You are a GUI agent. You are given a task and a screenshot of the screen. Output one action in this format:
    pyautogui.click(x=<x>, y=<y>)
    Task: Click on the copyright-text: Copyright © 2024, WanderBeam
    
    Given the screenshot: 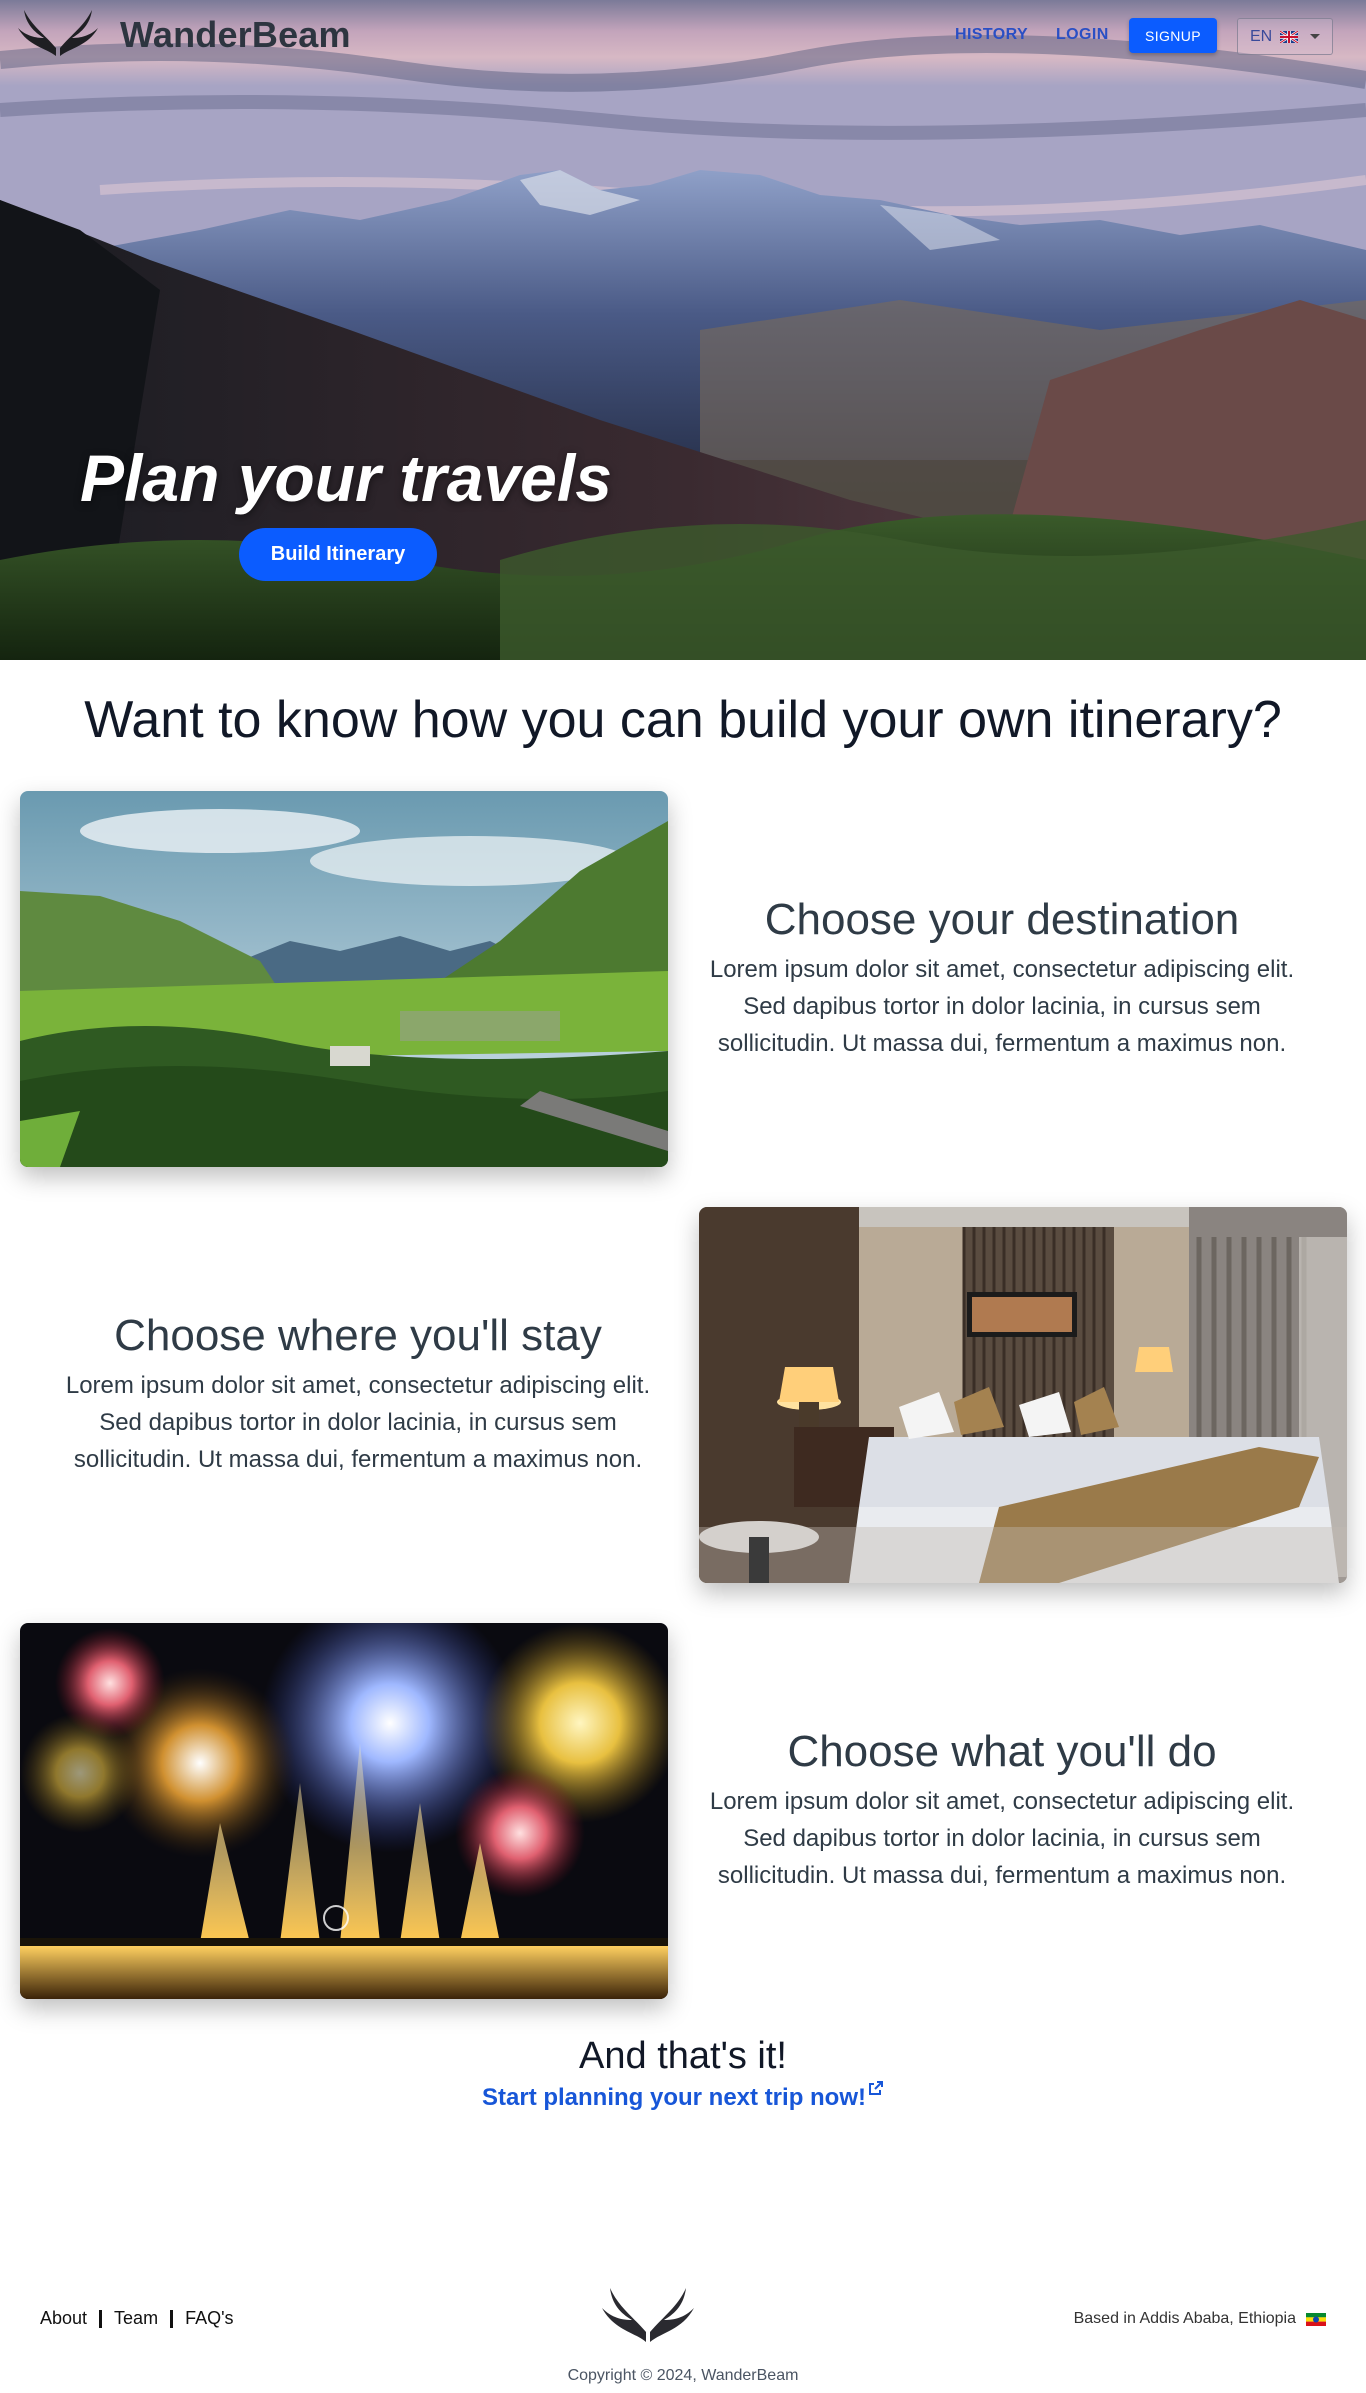 What is the action you would take?
    pyautogui.click(x=683, y=2375)
    